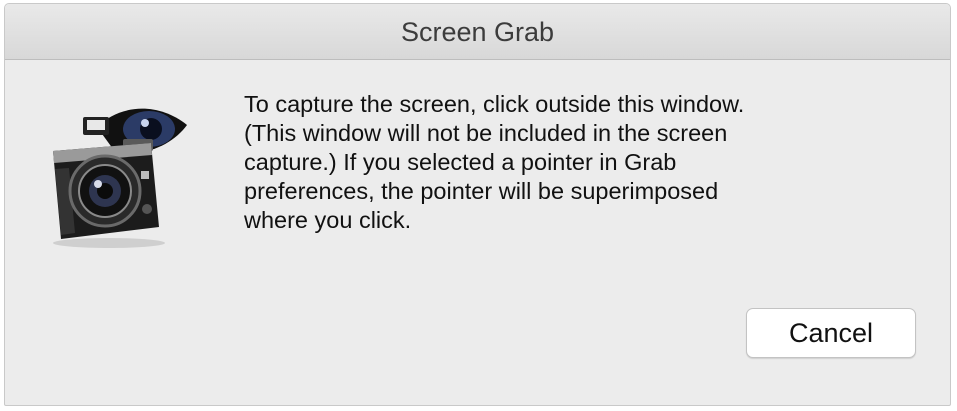 Image resolution: width=957 pixels, height=411 pixels. Describe the element at coordinates (118, 174) in the screenshot. I see `grab-camera-icon` at that location.